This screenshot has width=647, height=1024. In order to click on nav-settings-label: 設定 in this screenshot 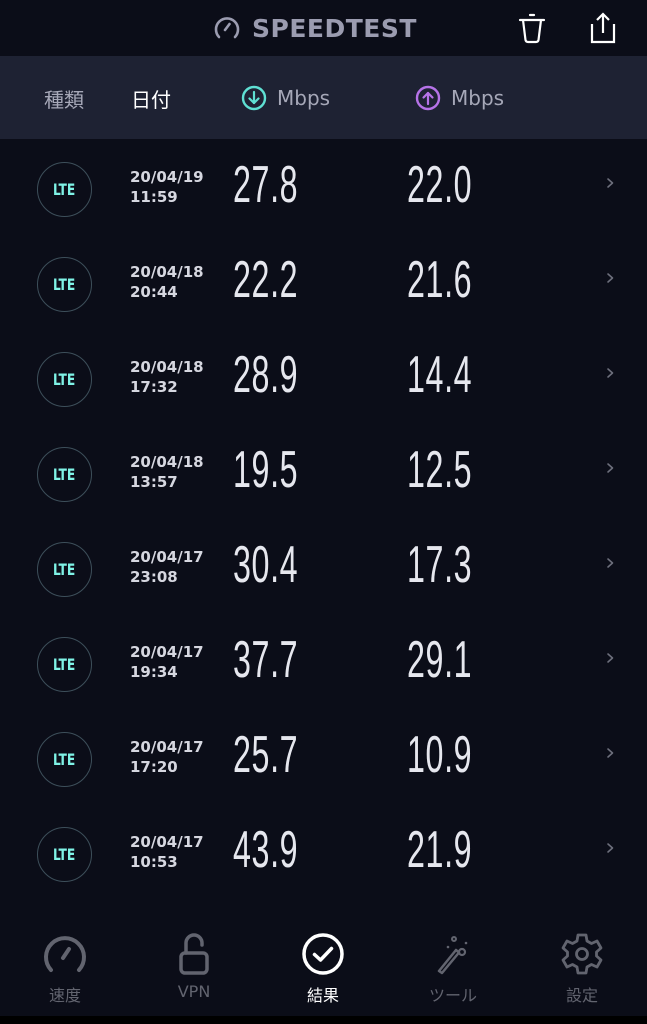, I will do `click(581, 995)`.